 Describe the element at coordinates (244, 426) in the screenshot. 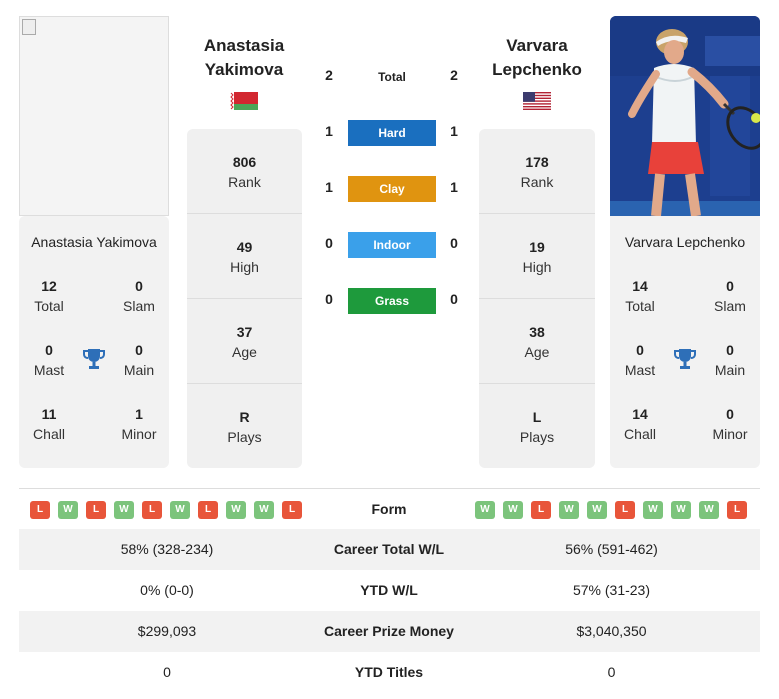

I see `left-plays-row: R Plays` at that location.